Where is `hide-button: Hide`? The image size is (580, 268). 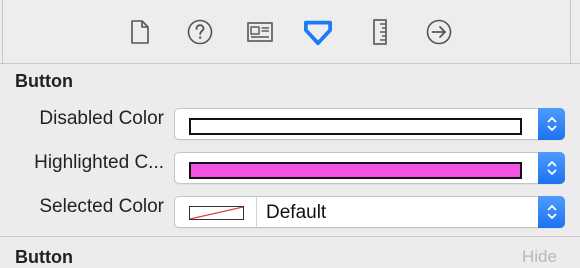 hide-button: Hide is located at coordinates (539, 257).